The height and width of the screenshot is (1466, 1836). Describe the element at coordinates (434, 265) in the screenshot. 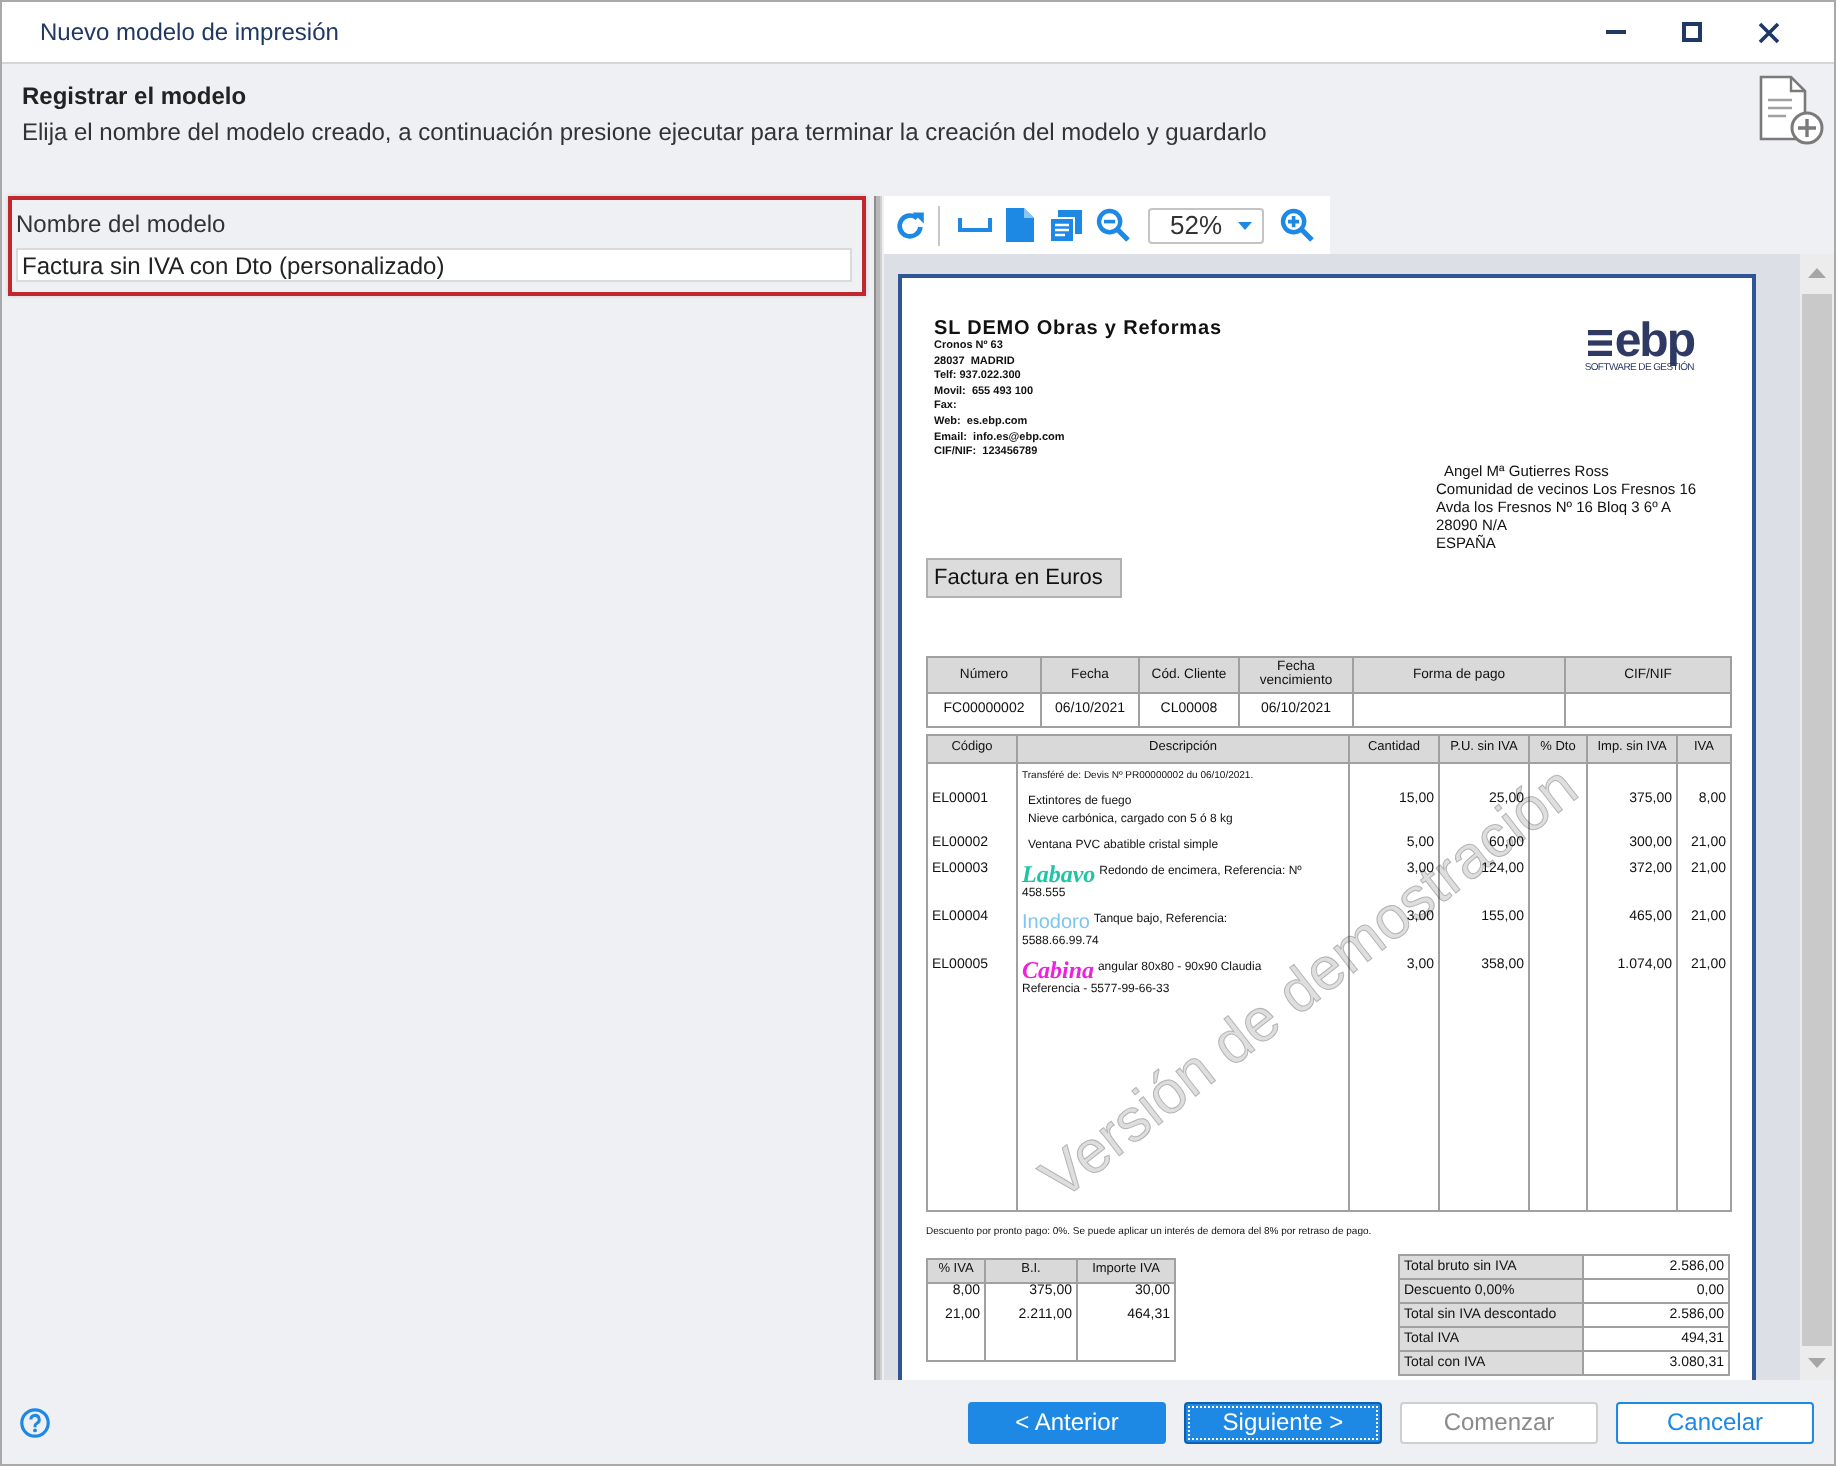

I see `model-name-input: Factura sin IVA con Dto (personalizado)` at that location.